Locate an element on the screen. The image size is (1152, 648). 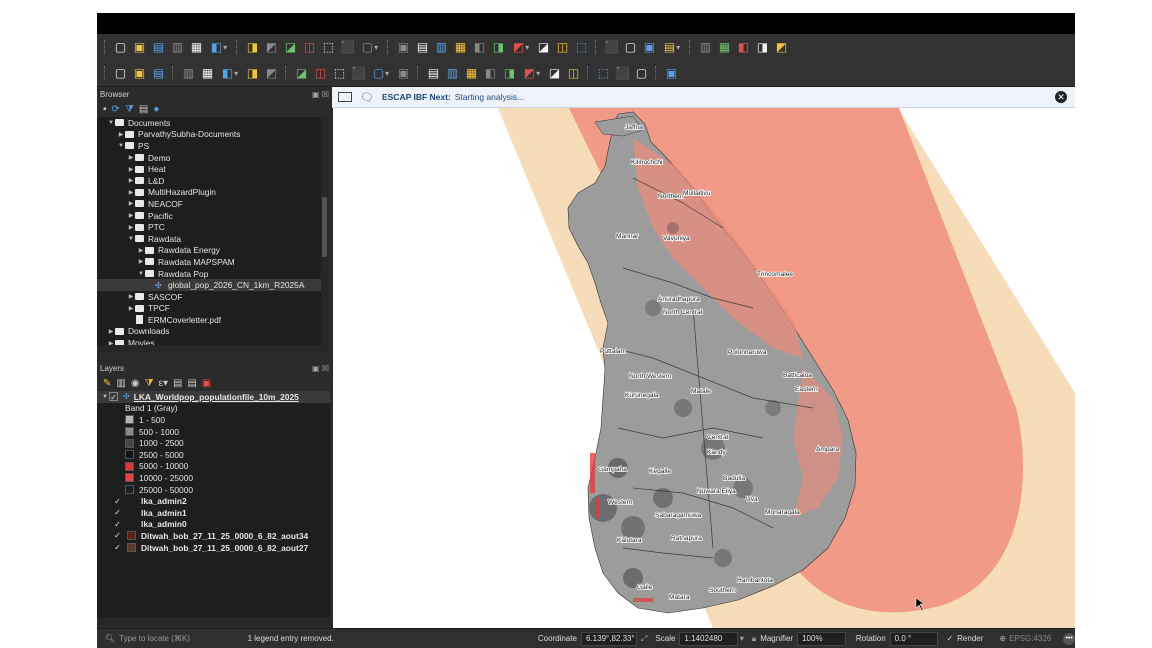
field-calculator-icon: ▦ is located at coordinates (724, 47).